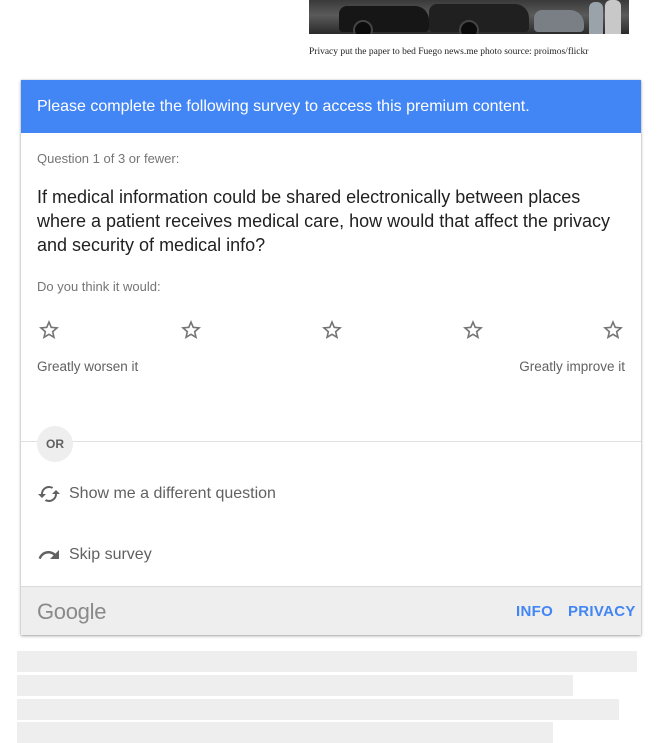 The image size is (663, 743). What do you see at coordinates (49, 494) in the screenshot?
I see `refresh-icon` at bounding box center [49, 494].